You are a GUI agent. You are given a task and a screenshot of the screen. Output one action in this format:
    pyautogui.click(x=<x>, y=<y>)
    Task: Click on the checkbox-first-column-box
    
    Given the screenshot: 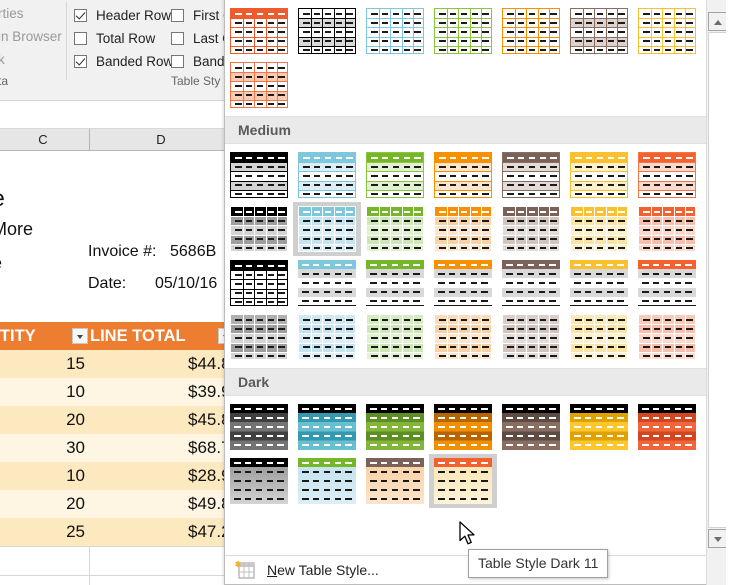 What is the action you would take?
    pyautogui.click(x=177, y=15)
    